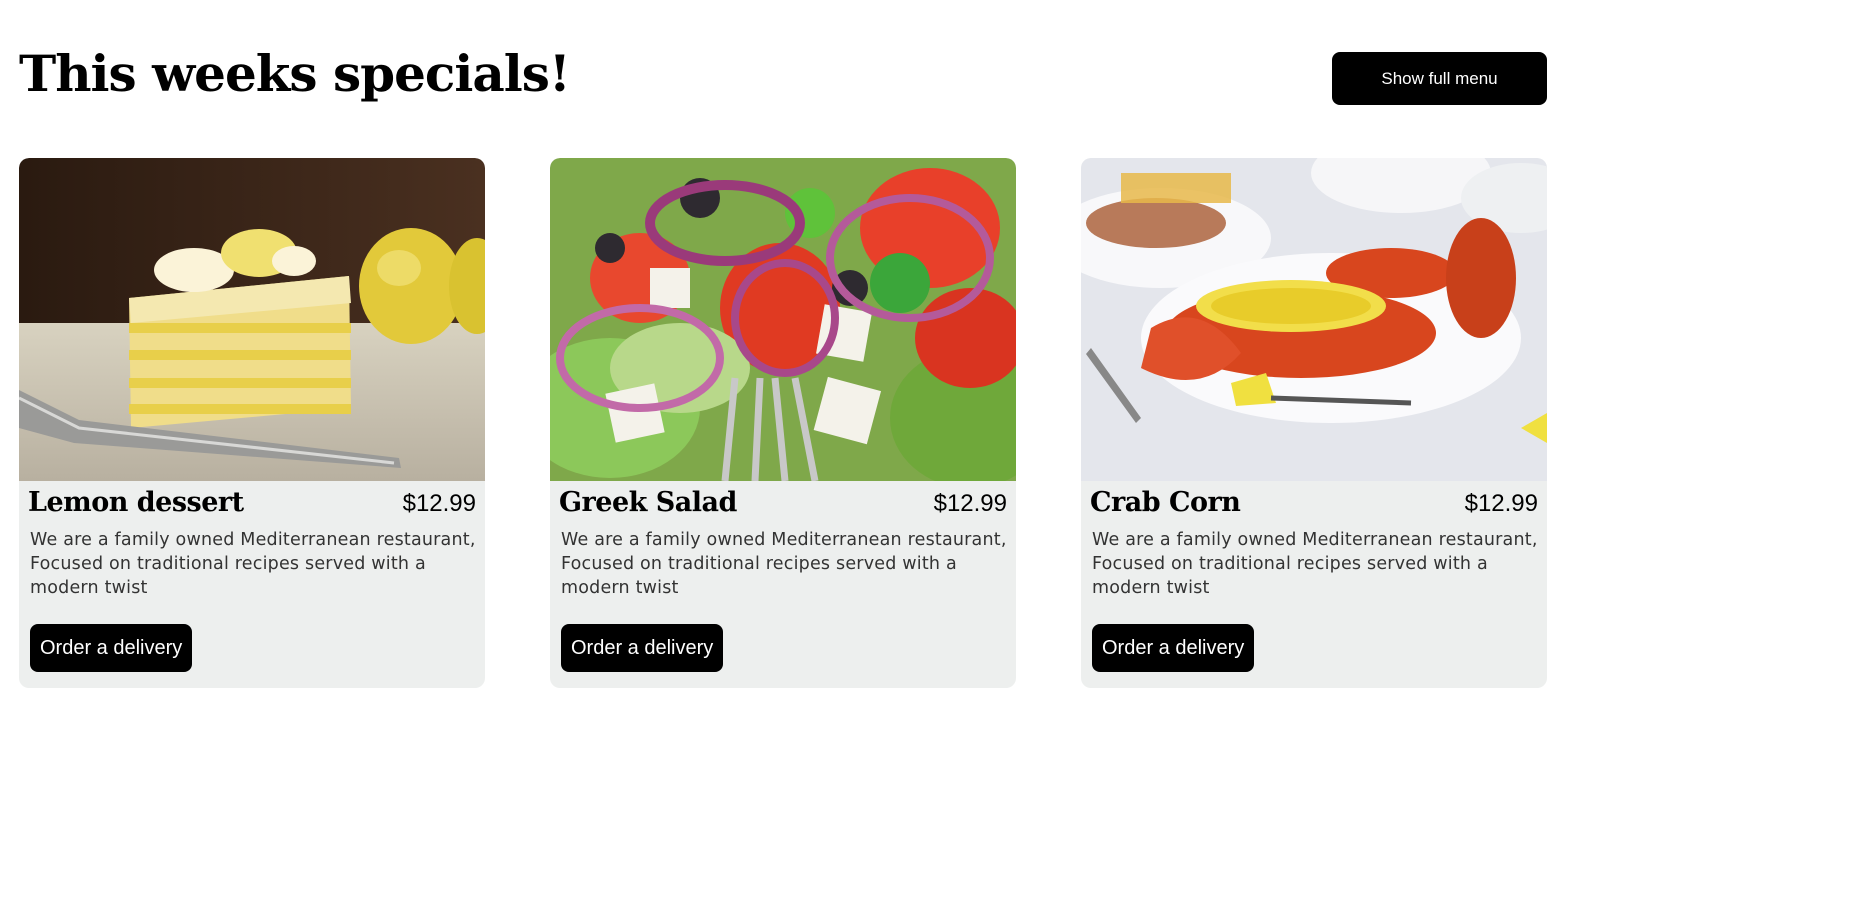 Image resolution: width=1862 pixels, height=902 pixels. What do you see at coordinates (648, 502) in the screenshot?
I see `special-name: Greek Salad` at bounding box center [648, 502].